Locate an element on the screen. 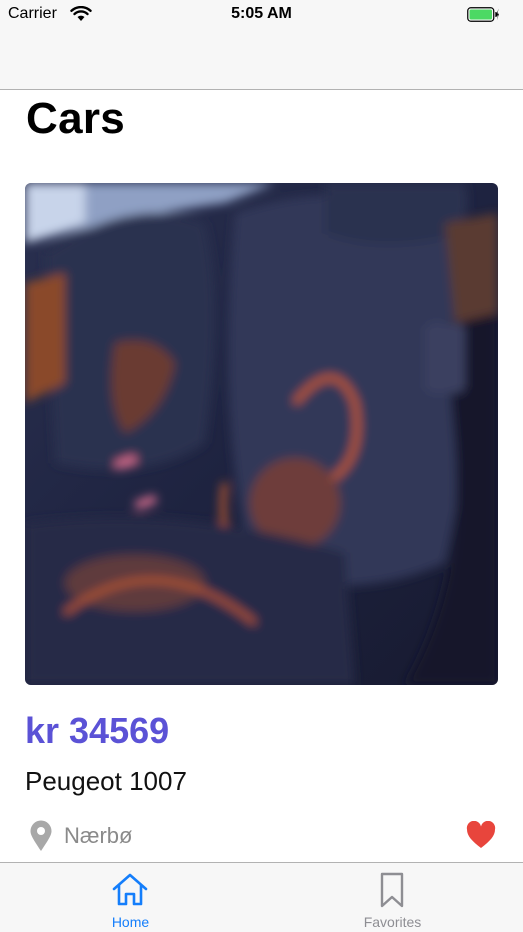  tab-bar: Home Favorites is located at coordinates (261, 897).